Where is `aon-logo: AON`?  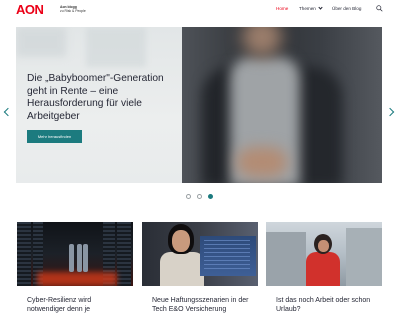 aon-logo: AON is located at coordinates (30, 9).